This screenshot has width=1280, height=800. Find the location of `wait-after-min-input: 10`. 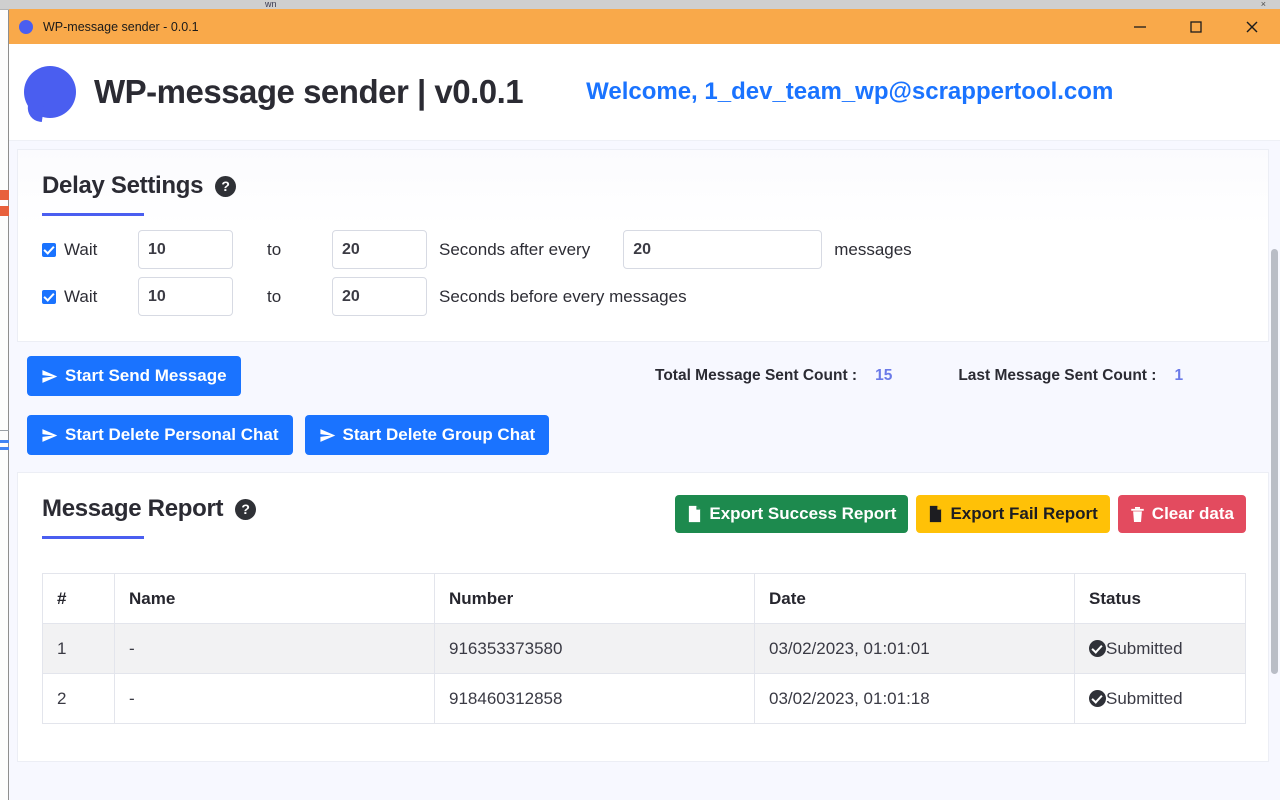

wait-after-min-input: 10 is located at coordinates (185, 249).